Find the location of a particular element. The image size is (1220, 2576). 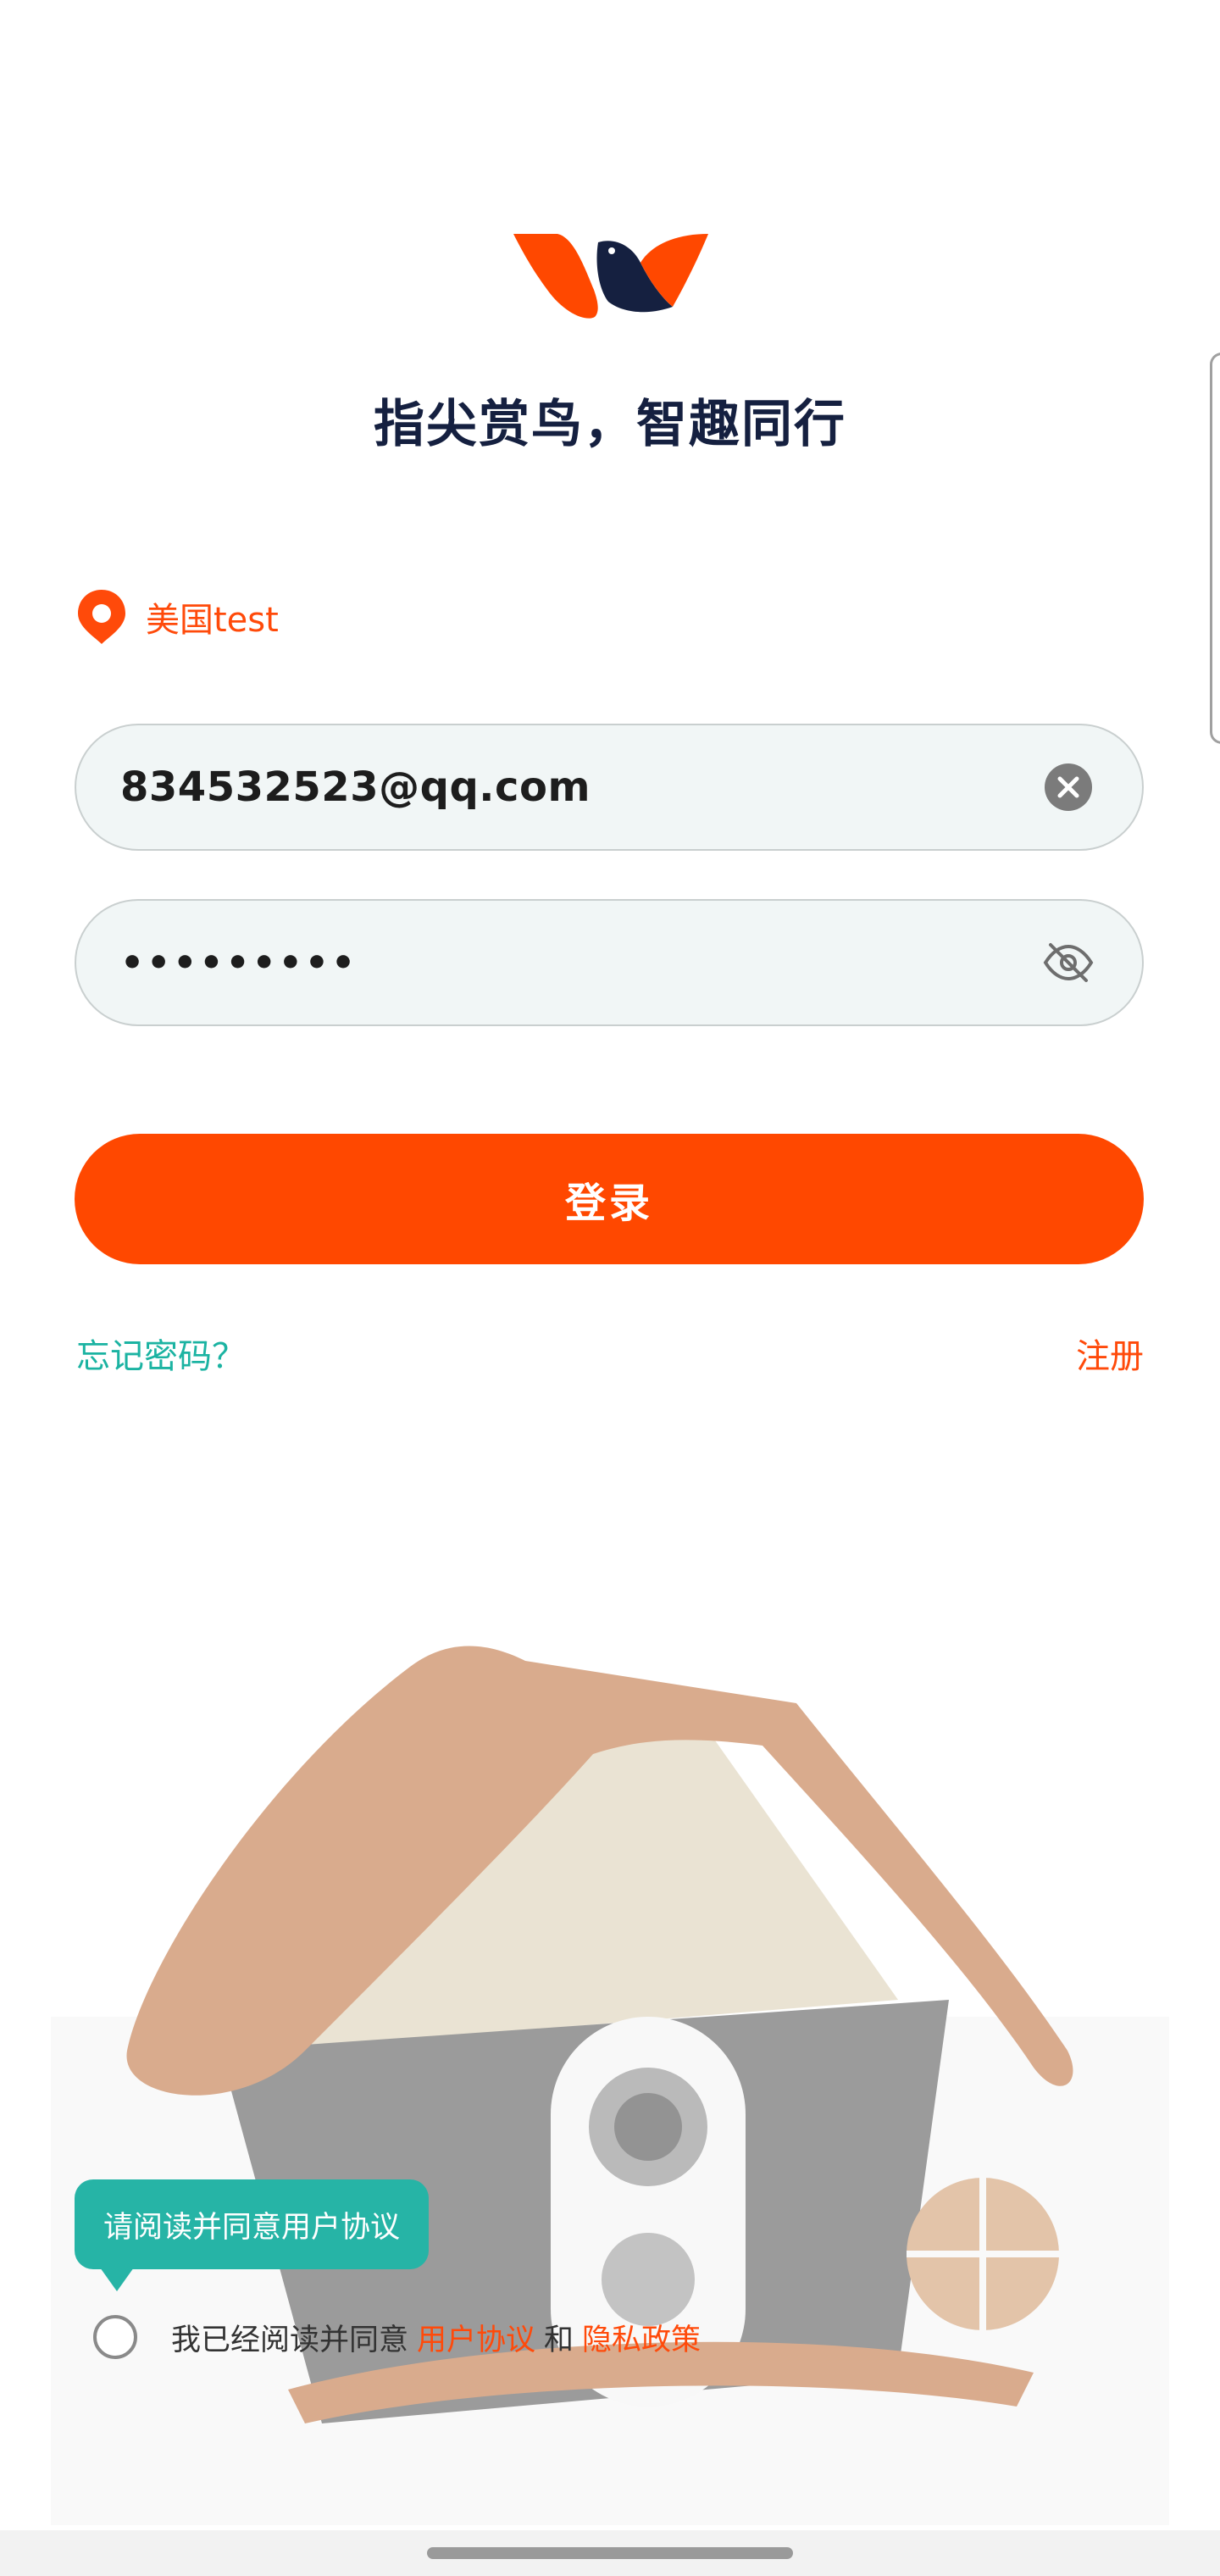

login-button: 登录 is located at coordinates (609, 1199).